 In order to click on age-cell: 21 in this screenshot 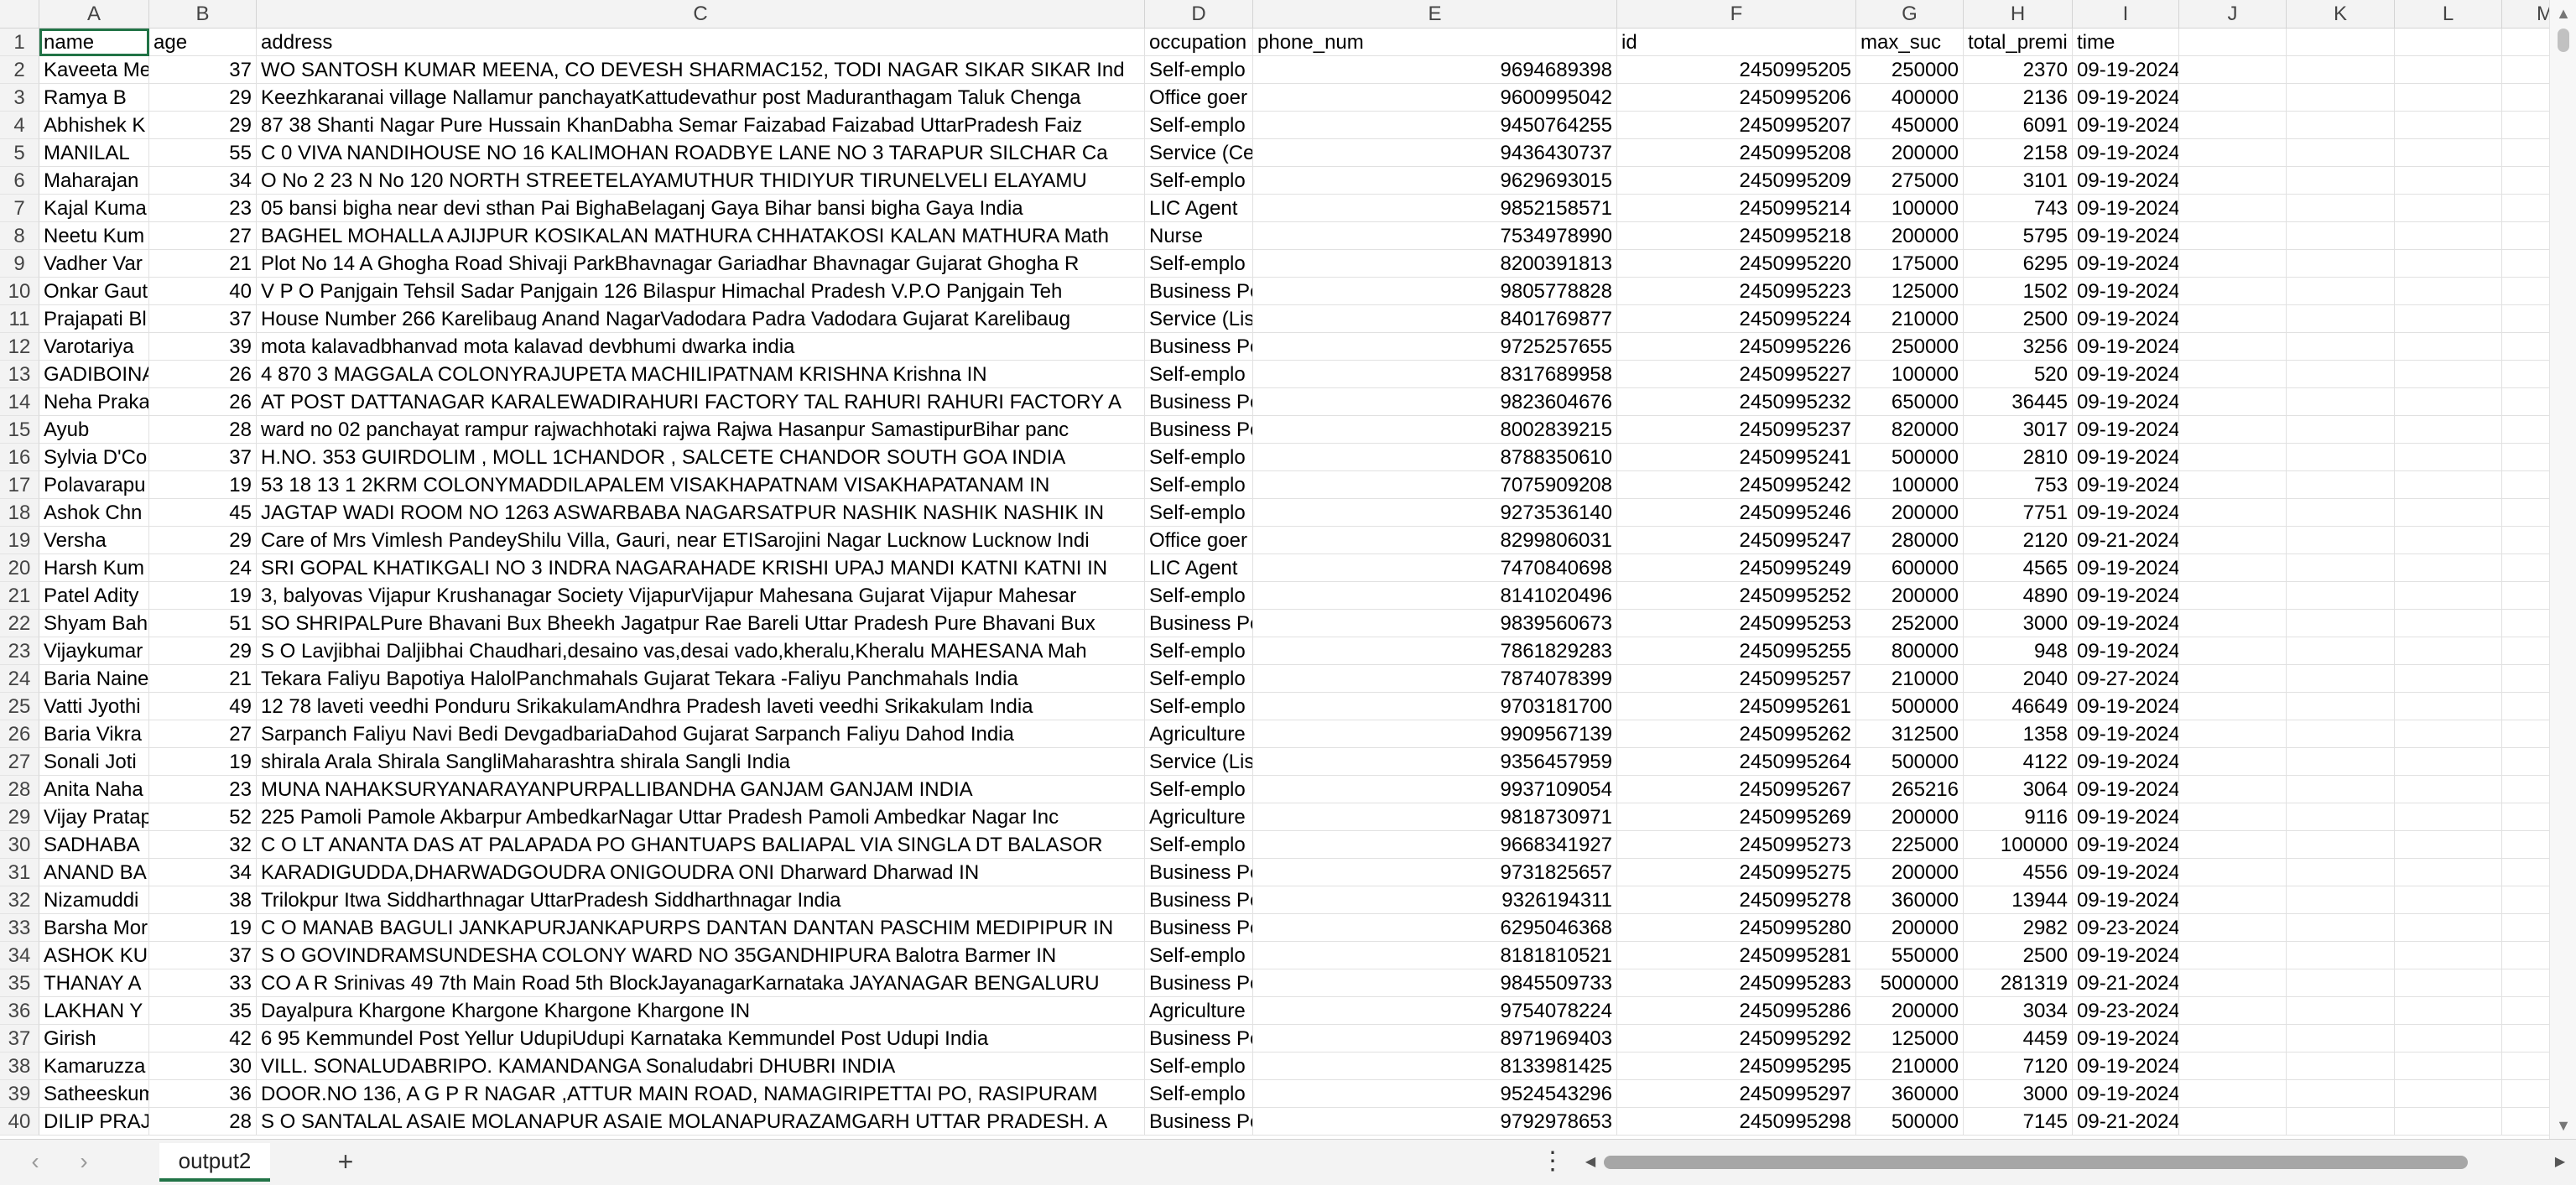, I will do `click(203, 679)`.